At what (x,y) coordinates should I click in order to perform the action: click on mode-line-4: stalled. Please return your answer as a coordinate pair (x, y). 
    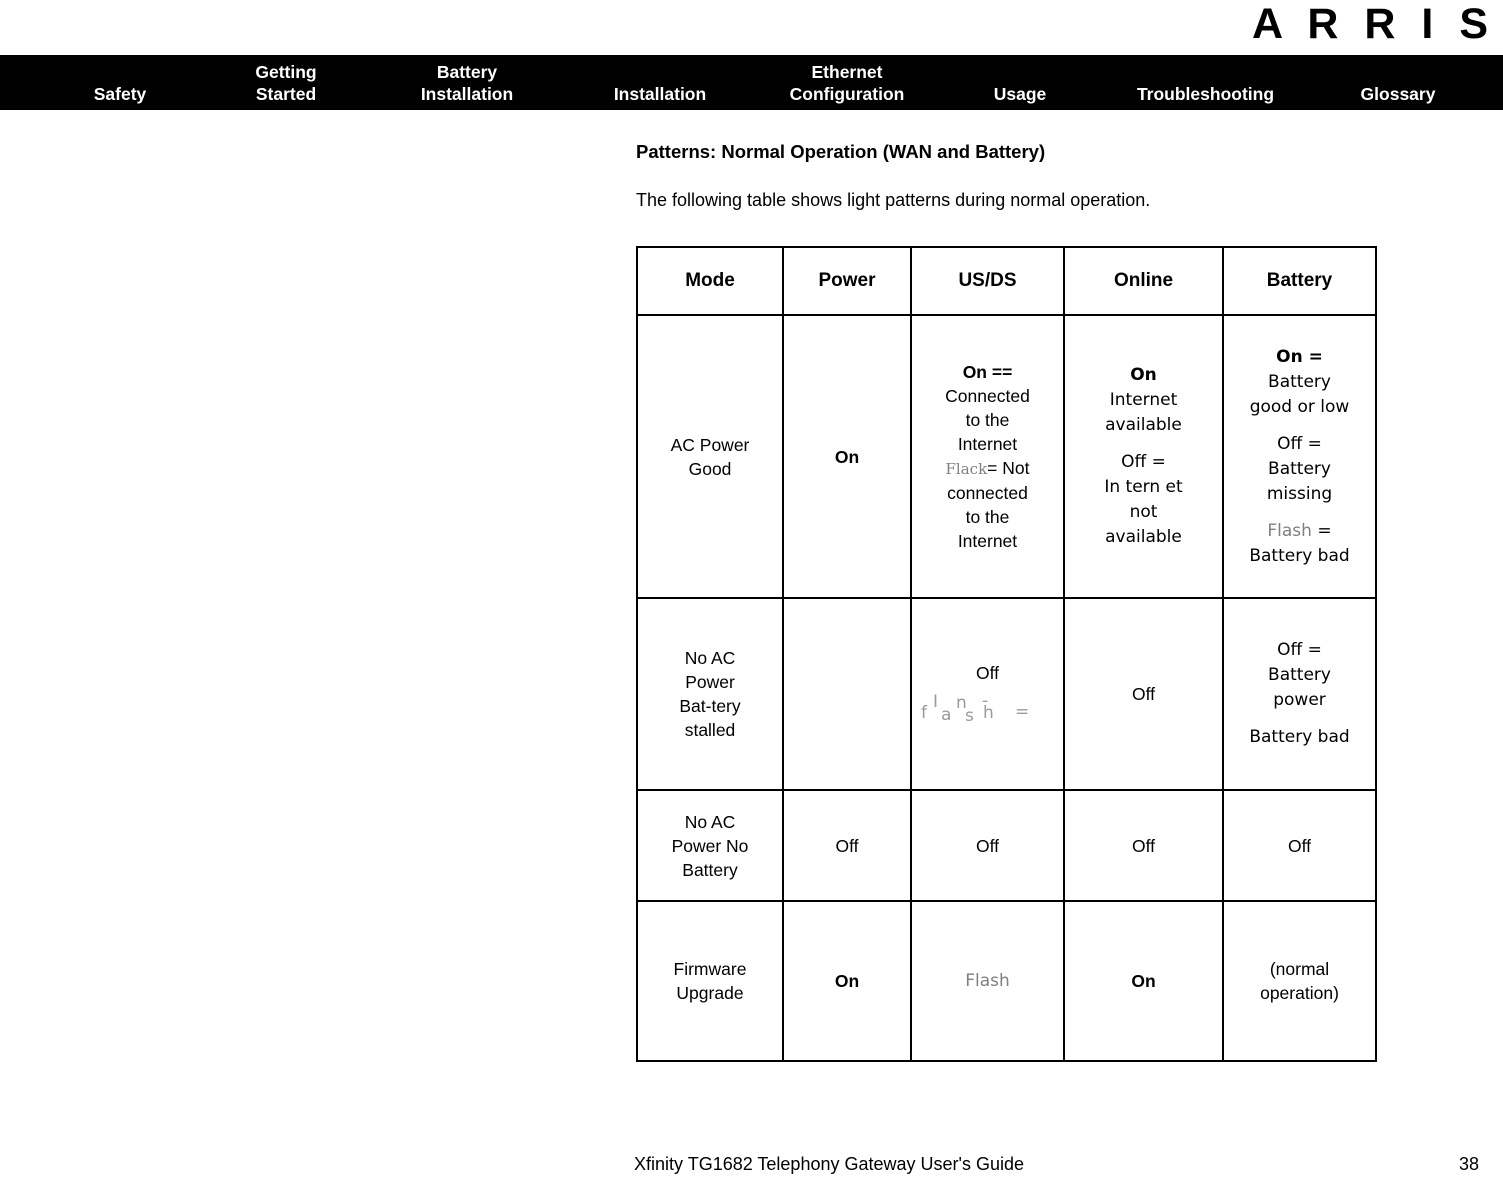
    Looking at the image, I should click on (710, 730).